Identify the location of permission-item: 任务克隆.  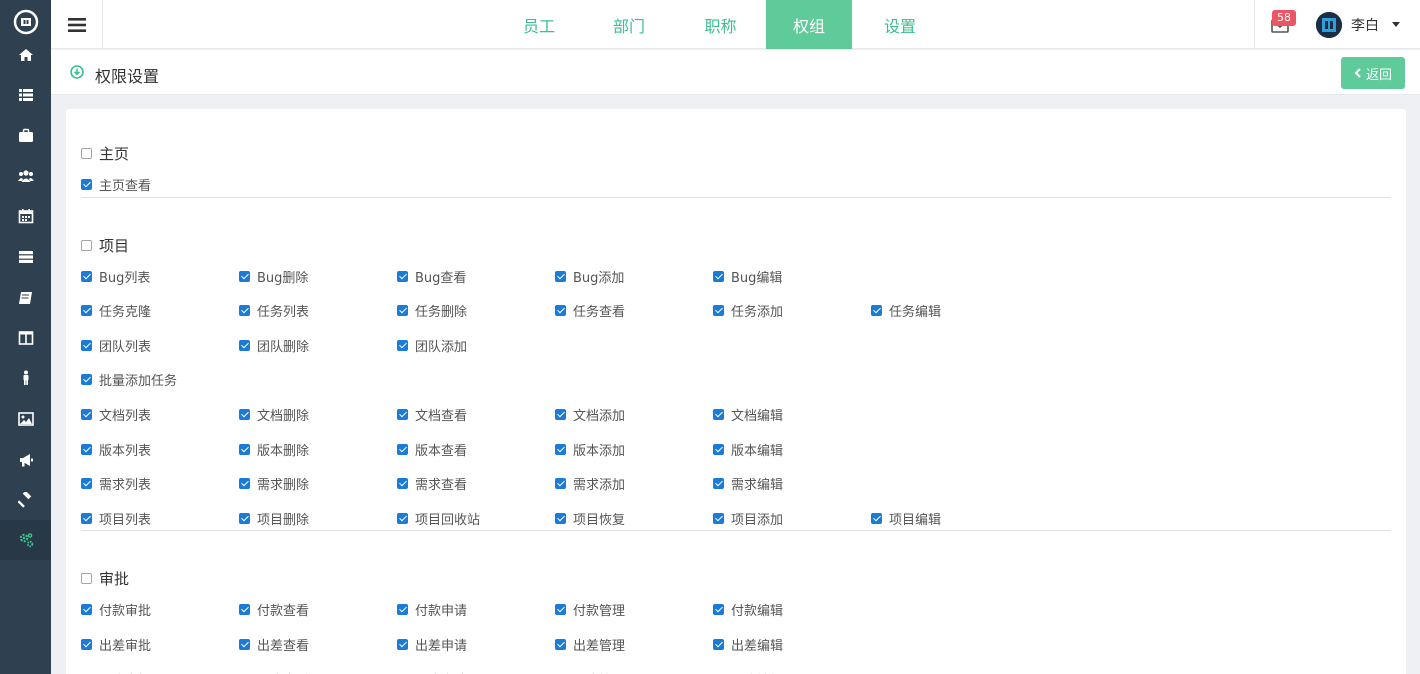
(116, 310).